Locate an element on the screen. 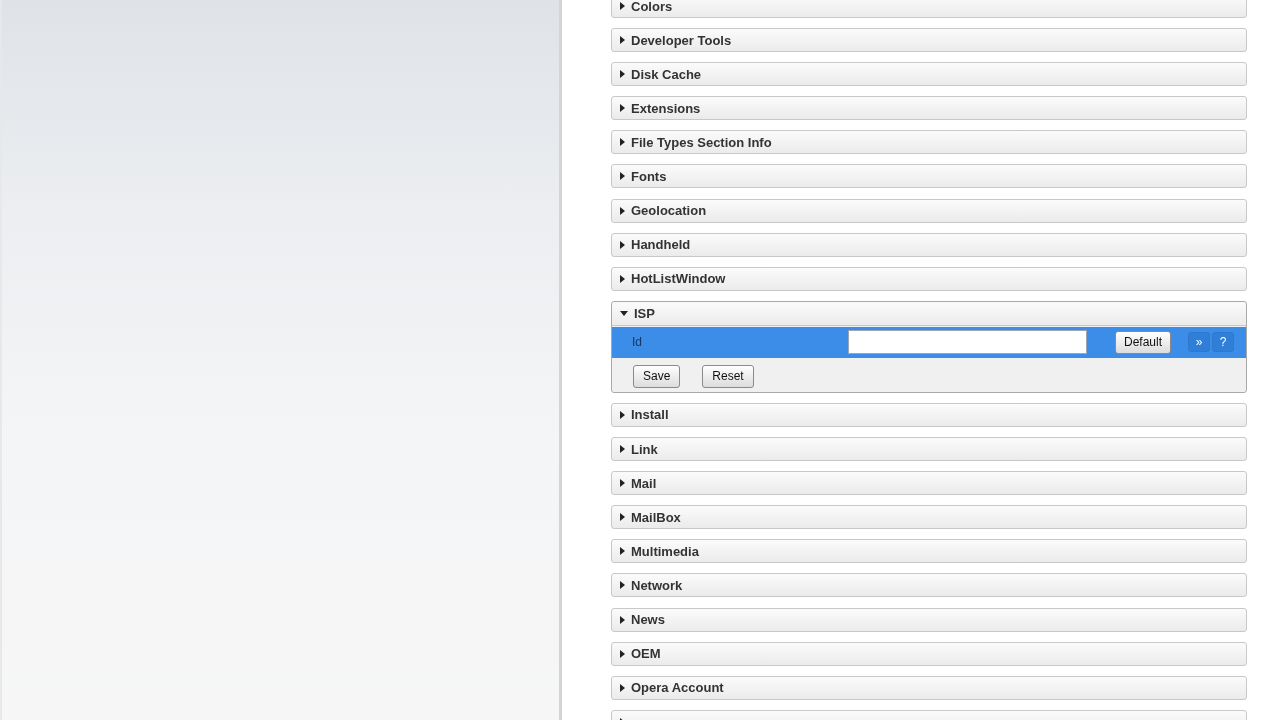 The image size is (1280, 720). help-button: ? is located at coordinates (1223, 342).